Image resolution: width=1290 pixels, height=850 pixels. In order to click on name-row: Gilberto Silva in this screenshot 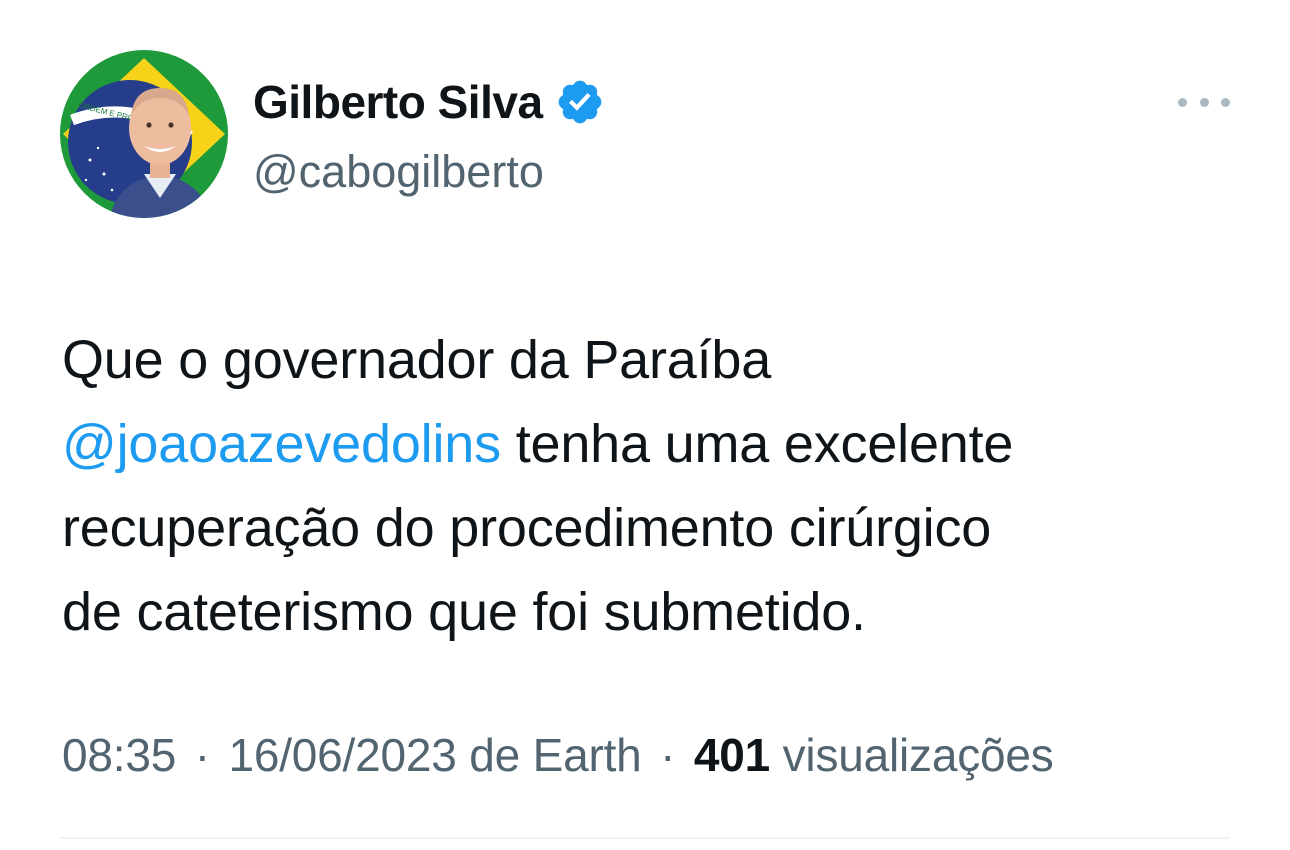, I will do `click(429, 102)`.